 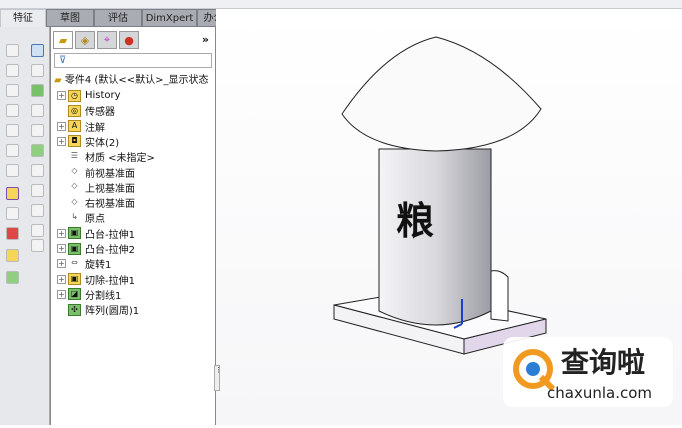 I want to click on tab-sketch: 草图, so click(x=70, y=18).